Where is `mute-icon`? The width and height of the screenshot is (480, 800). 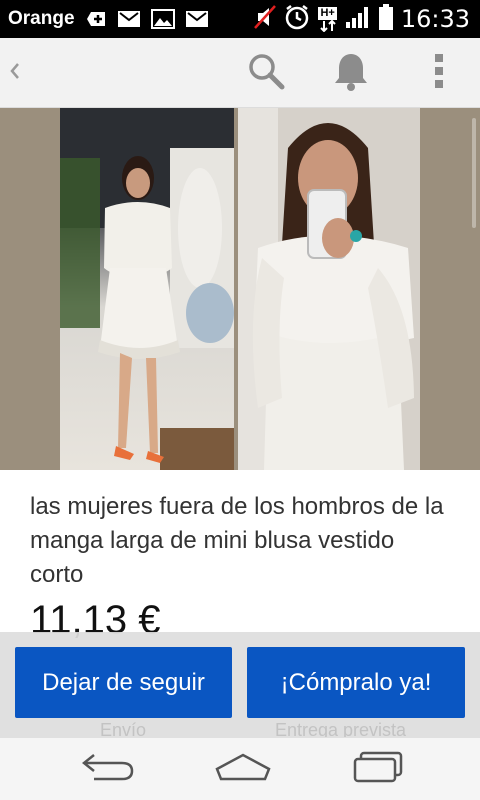
mute-icon is located at coordinates (265, 19).